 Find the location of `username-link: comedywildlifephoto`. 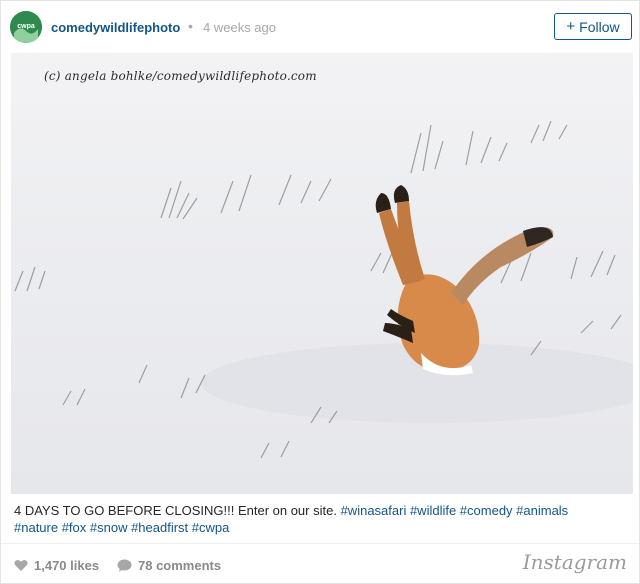

username-link: comedywildlifephoto is located at coordinates (115, 27).